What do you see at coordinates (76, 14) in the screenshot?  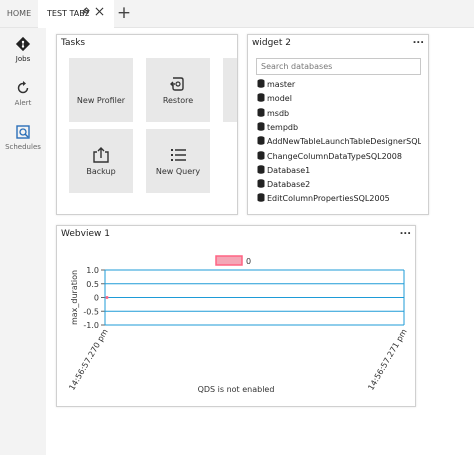 I see `tab-test-tab2: TEST TAB2` at bounding box center [76, 14].